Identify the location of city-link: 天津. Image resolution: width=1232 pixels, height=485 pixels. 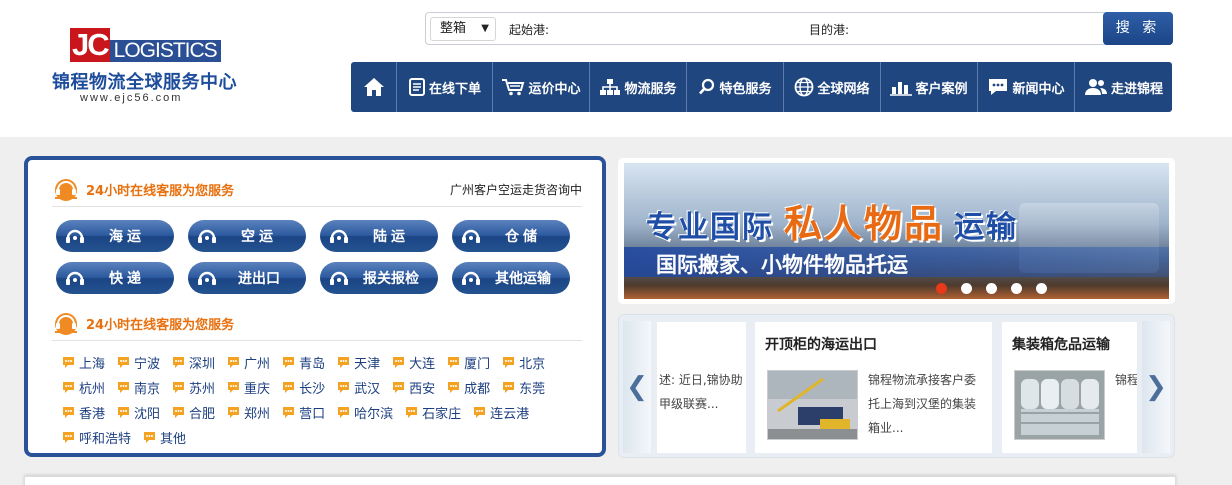
(358, 362).